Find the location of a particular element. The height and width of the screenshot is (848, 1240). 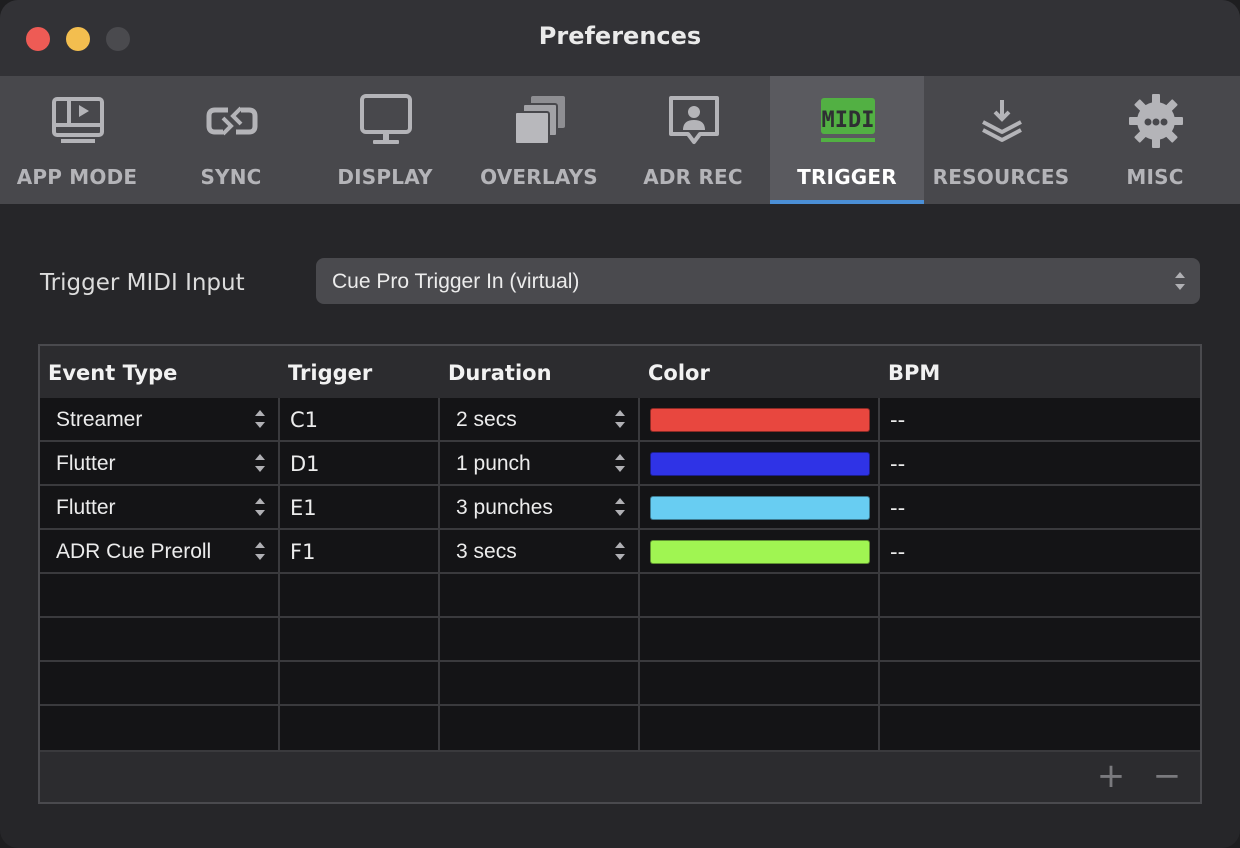

table-row: Streamer C1 2 secs -- is located at coordinates (620, 420).